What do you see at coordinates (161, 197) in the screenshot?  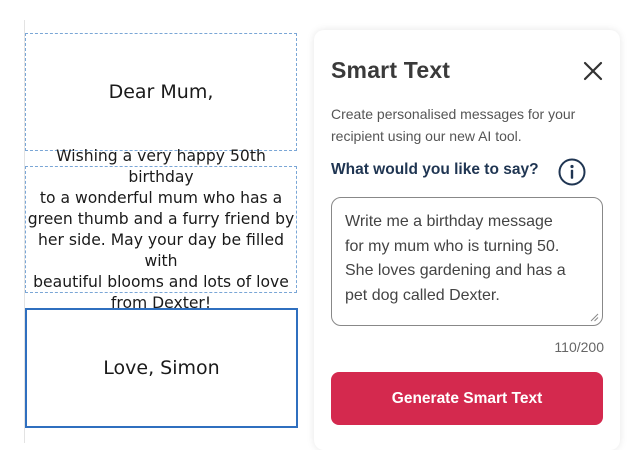 I see `message-line: to a wonderful mum who has a` at bounding box center [161, 197].